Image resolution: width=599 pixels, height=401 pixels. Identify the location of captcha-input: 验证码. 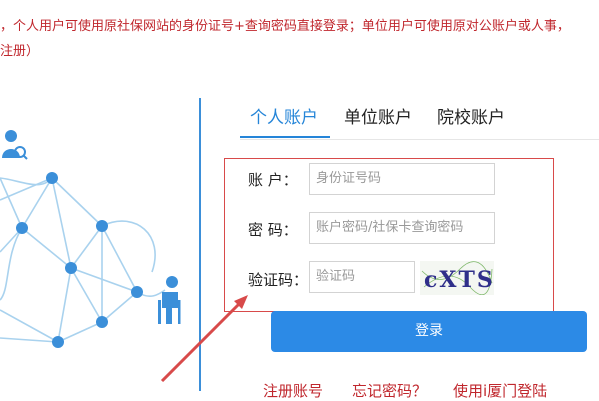
(362, 277).